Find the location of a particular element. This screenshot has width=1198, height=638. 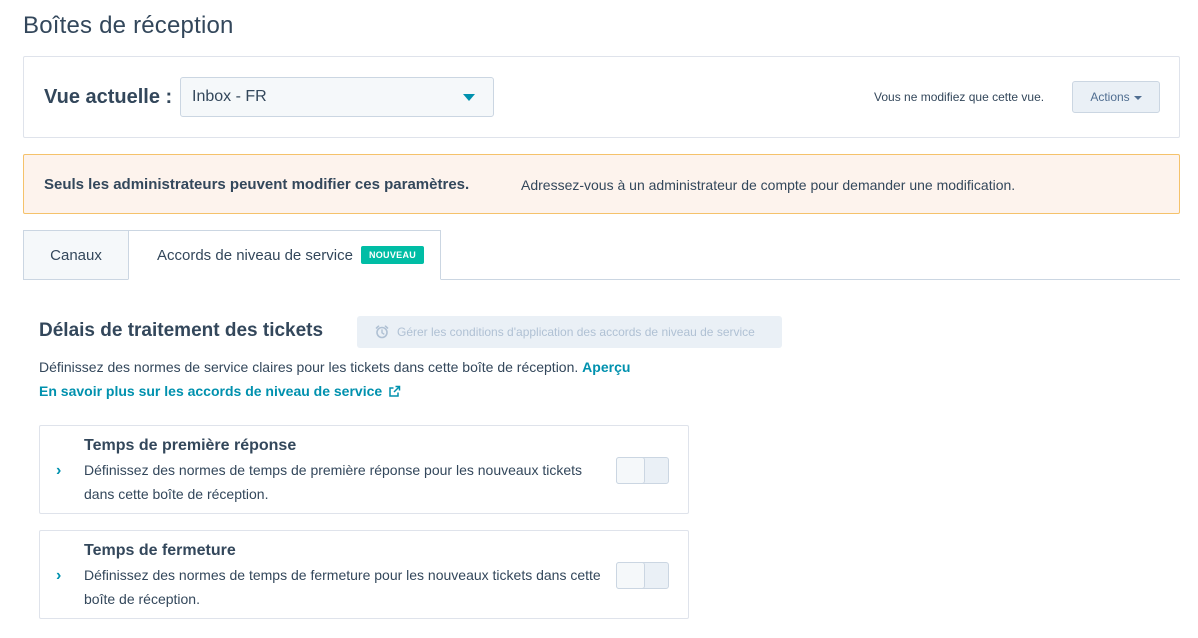

first-response-time-toggle is located at coordinates (642, 470).